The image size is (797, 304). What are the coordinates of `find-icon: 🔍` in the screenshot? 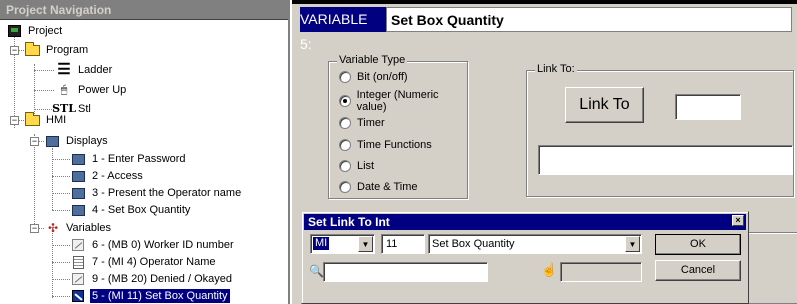 It's located at (316, 271).